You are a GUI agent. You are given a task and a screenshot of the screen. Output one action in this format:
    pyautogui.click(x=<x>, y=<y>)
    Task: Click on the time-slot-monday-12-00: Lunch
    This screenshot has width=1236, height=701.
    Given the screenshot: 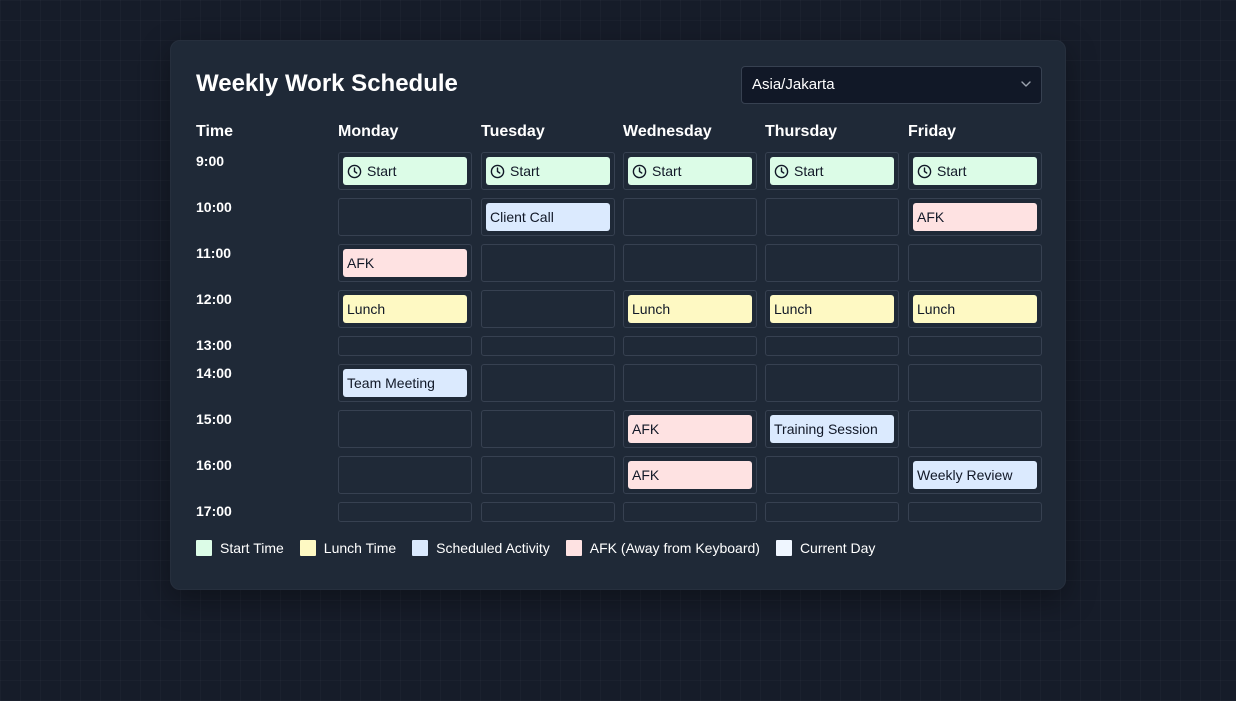 What is the action you would take?
    pyautogui.click(x=405, y=309)
    